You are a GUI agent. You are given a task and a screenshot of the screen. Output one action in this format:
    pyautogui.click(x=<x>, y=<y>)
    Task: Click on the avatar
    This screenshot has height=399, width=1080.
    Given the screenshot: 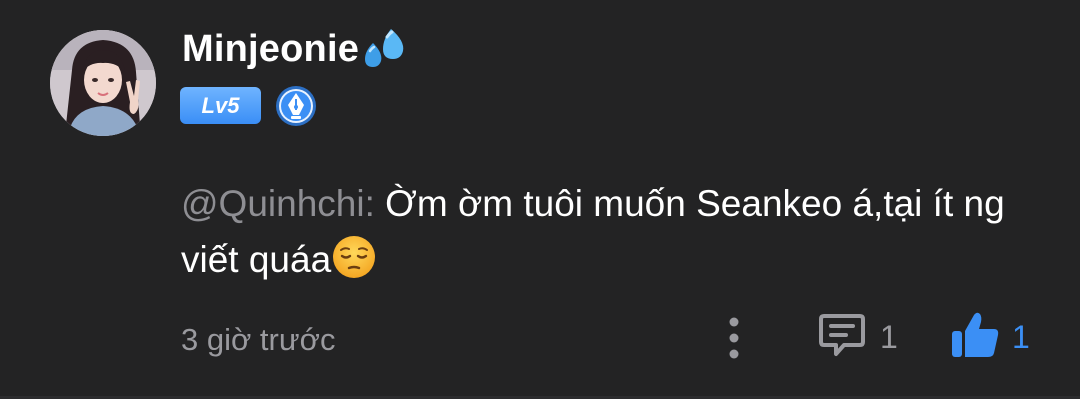 What is the action you would take?
    pyautogui.click(x=103, y=83)
    